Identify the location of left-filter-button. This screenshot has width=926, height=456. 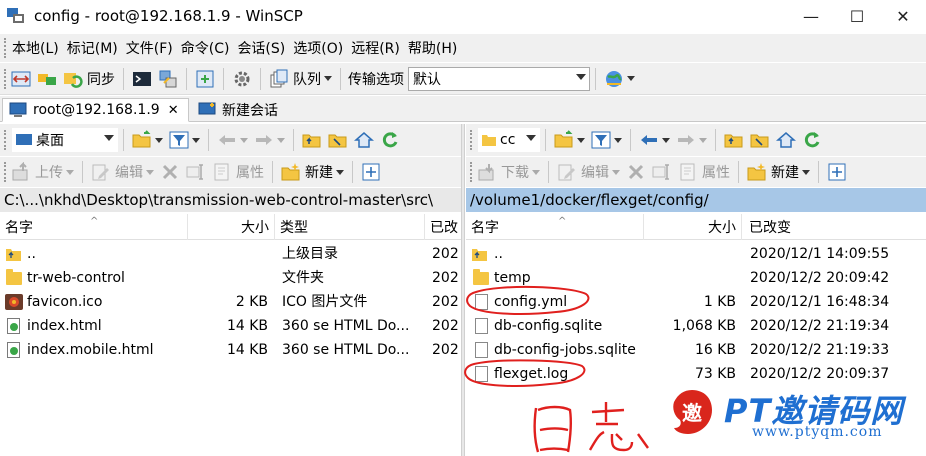
(184, 140).